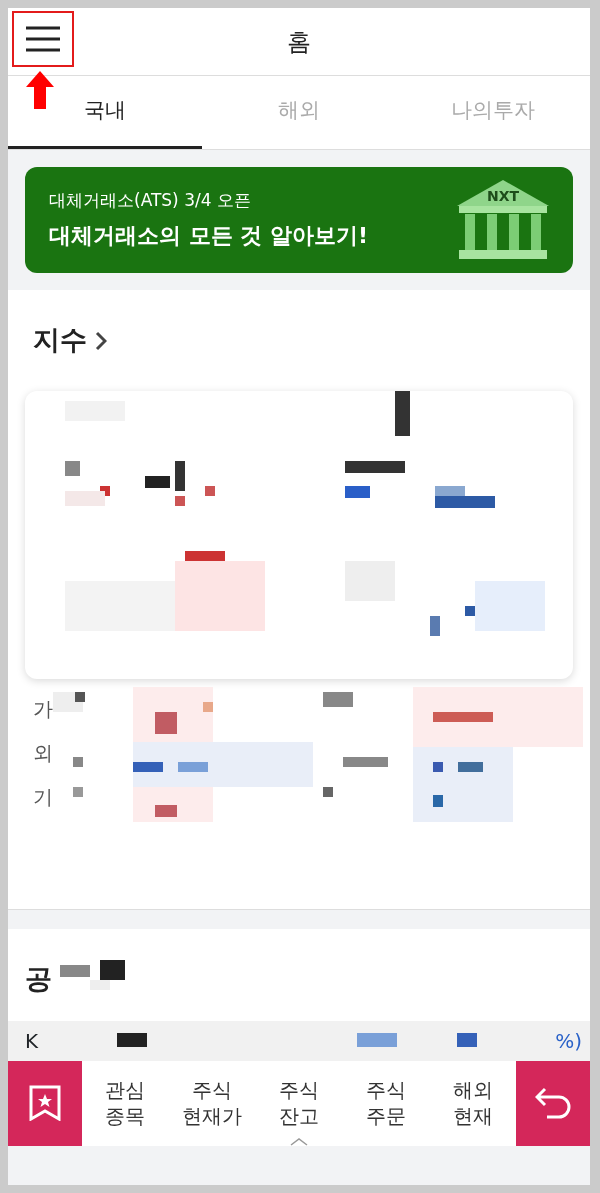  What do you see at coordinates (568, 1041) in the screenshot?
I see `ticker-change: %)` at bounding box center [568, 1041].